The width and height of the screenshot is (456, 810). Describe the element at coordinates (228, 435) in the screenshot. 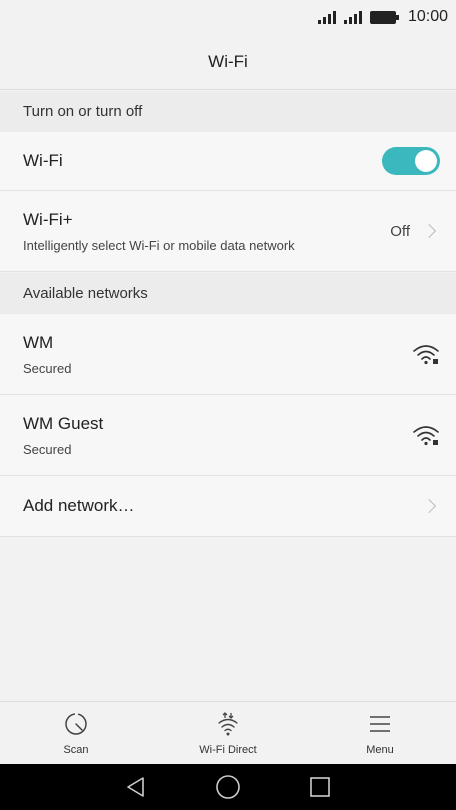

I see `network-item: WM Guest Secured` at that location.